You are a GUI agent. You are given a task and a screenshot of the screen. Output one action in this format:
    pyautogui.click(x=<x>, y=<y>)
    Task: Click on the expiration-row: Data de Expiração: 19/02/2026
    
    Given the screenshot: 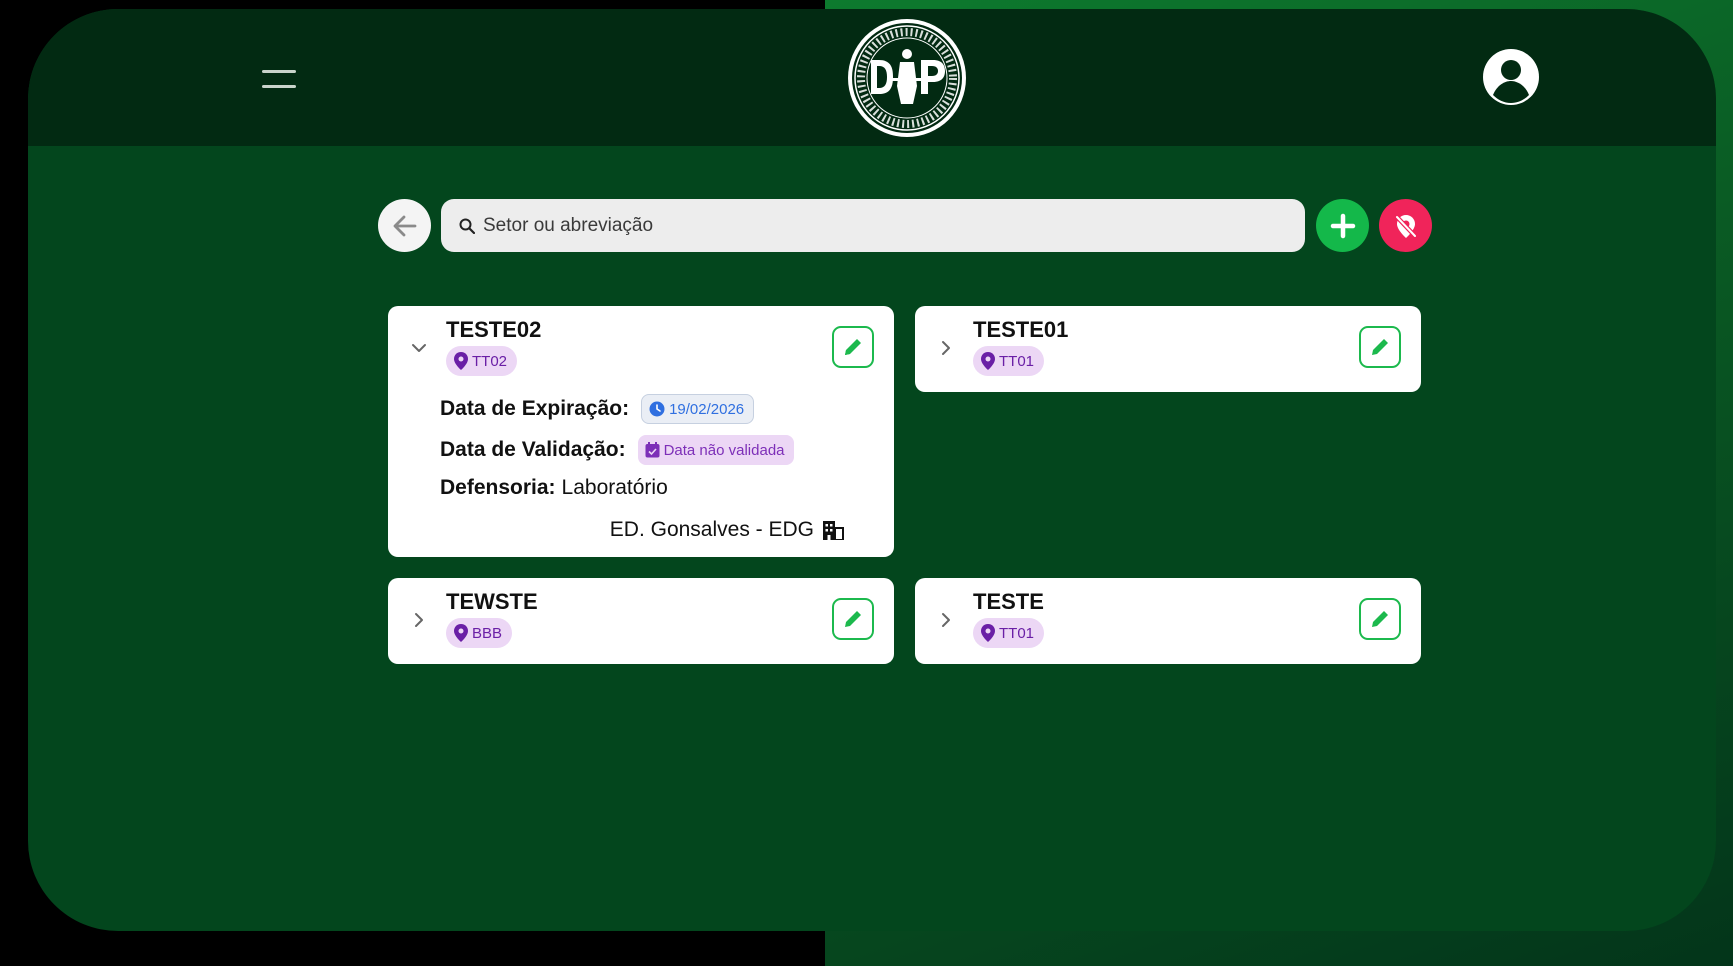 What is the action you would take?
    pyautogui.click(x=597, y=409)
    